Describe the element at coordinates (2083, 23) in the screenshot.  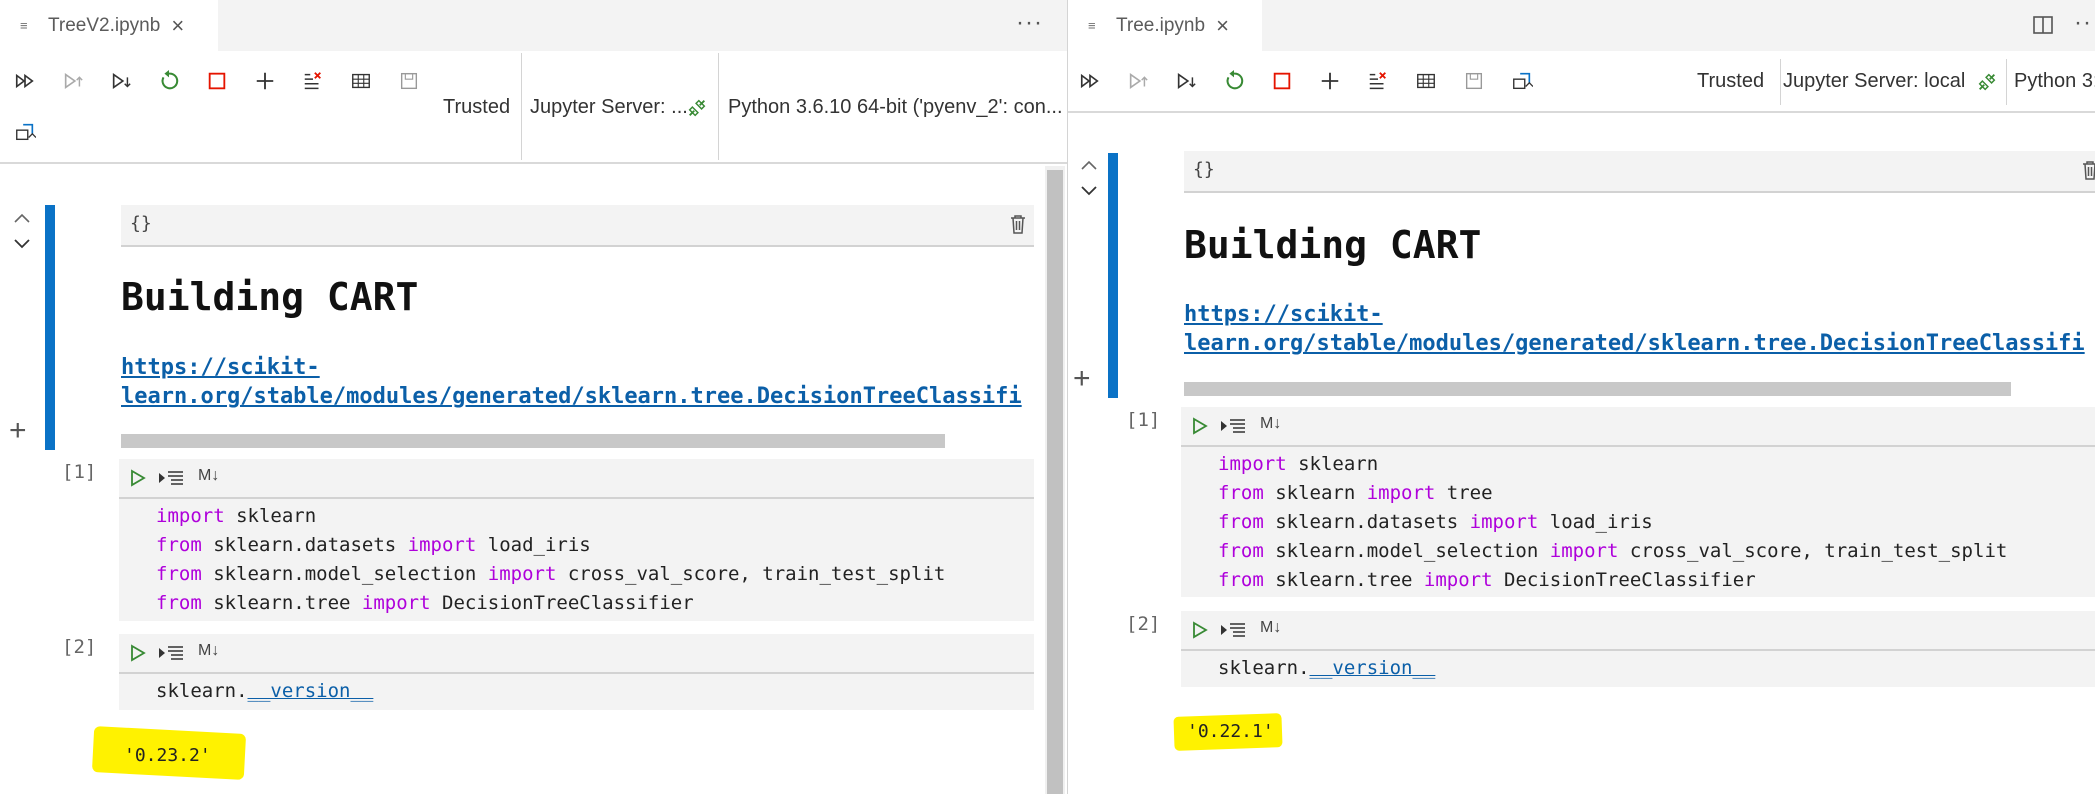
I see `more-actions-icon: ··` at that location.